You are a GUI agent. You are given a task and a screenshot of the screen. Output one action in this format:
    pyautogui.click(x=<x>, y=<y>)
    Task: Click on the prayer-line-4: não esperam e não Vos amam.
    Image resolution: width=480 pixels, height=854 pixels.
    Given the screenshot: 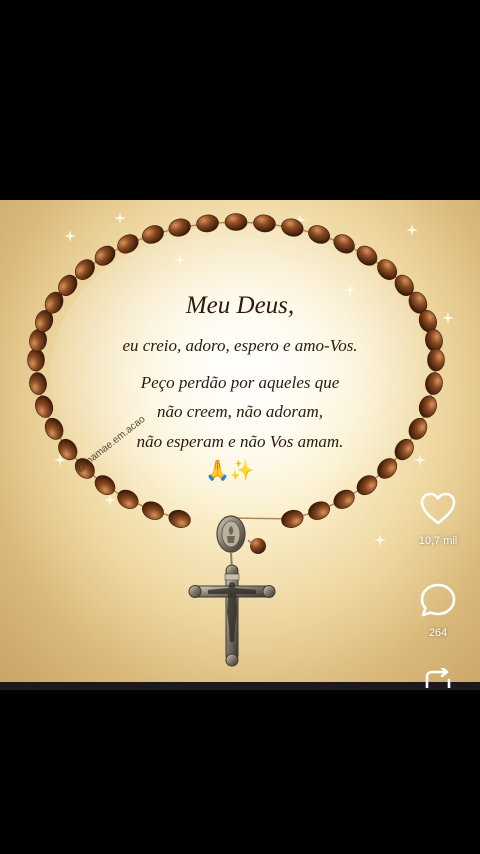 What is the action you would take?
    pyautogui.click(x=240, y=441)
    